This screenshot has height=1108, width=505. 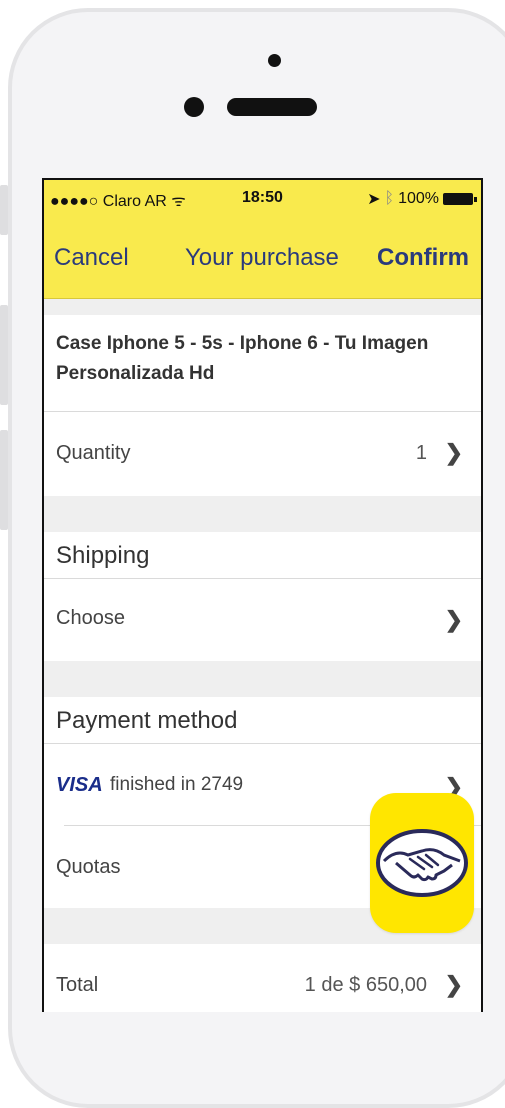 I want to click on shipping-title: Shipping, so click(x=103, y=555).